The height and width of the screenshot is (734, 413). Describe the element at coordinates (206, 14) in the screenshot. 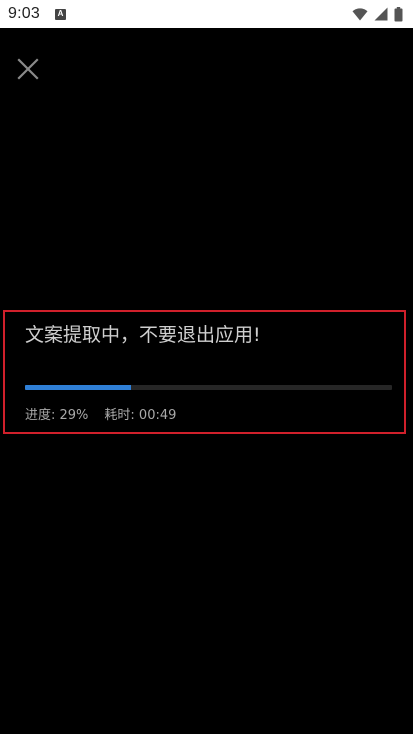

I see `status-bar: 9:03 A` at that location.